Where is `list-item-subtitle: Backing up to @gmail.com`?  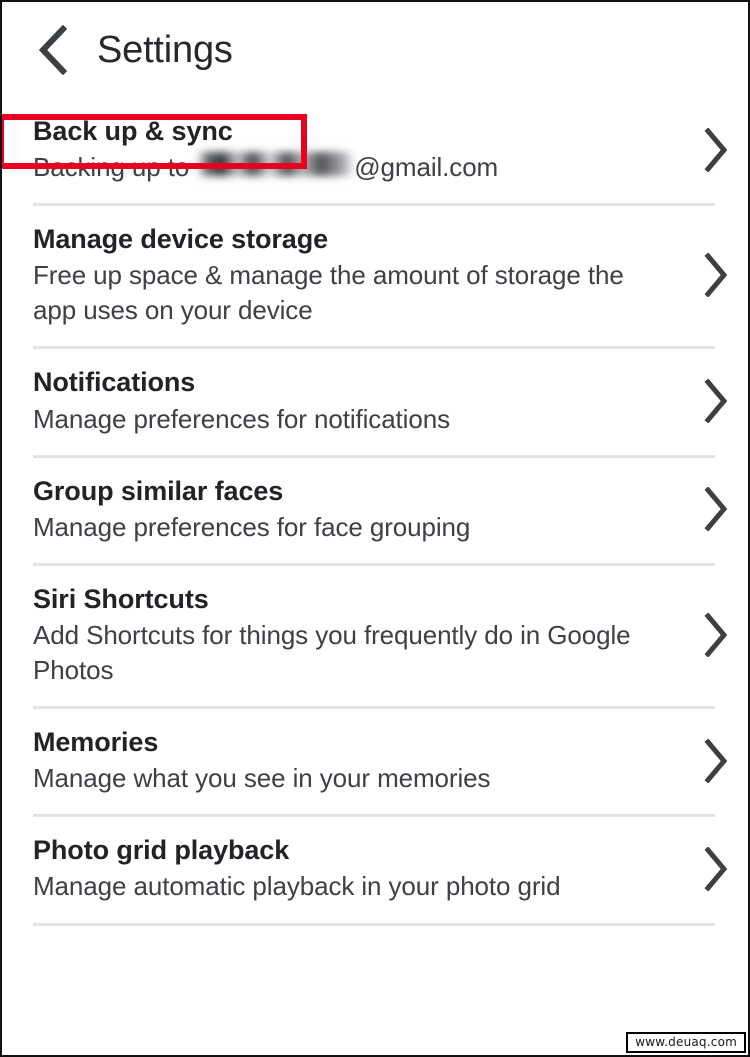 list-item-subtitle: Backing up to @gmail.com is located at coordinates (351, 167).